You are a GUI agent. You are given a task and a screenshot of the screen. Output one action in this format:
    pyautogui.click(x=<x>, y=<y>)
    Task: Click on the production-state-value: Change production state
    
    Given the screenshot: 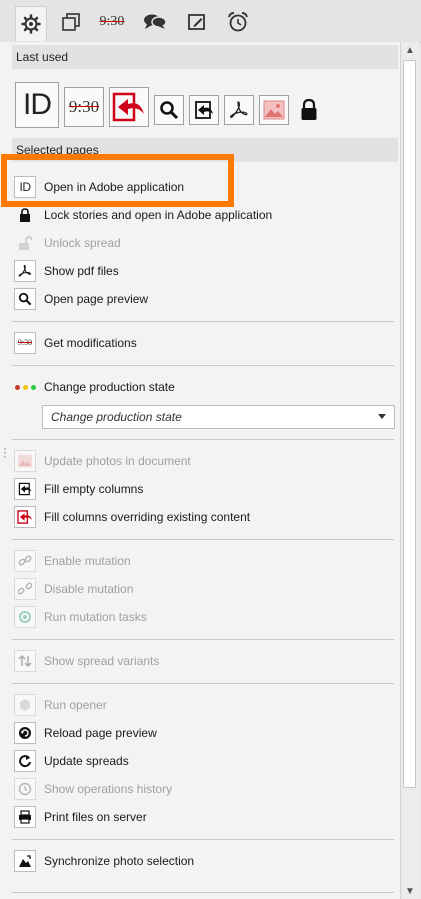 What is the action you would take?
    pyautogui.click(x=116, y=417)
    